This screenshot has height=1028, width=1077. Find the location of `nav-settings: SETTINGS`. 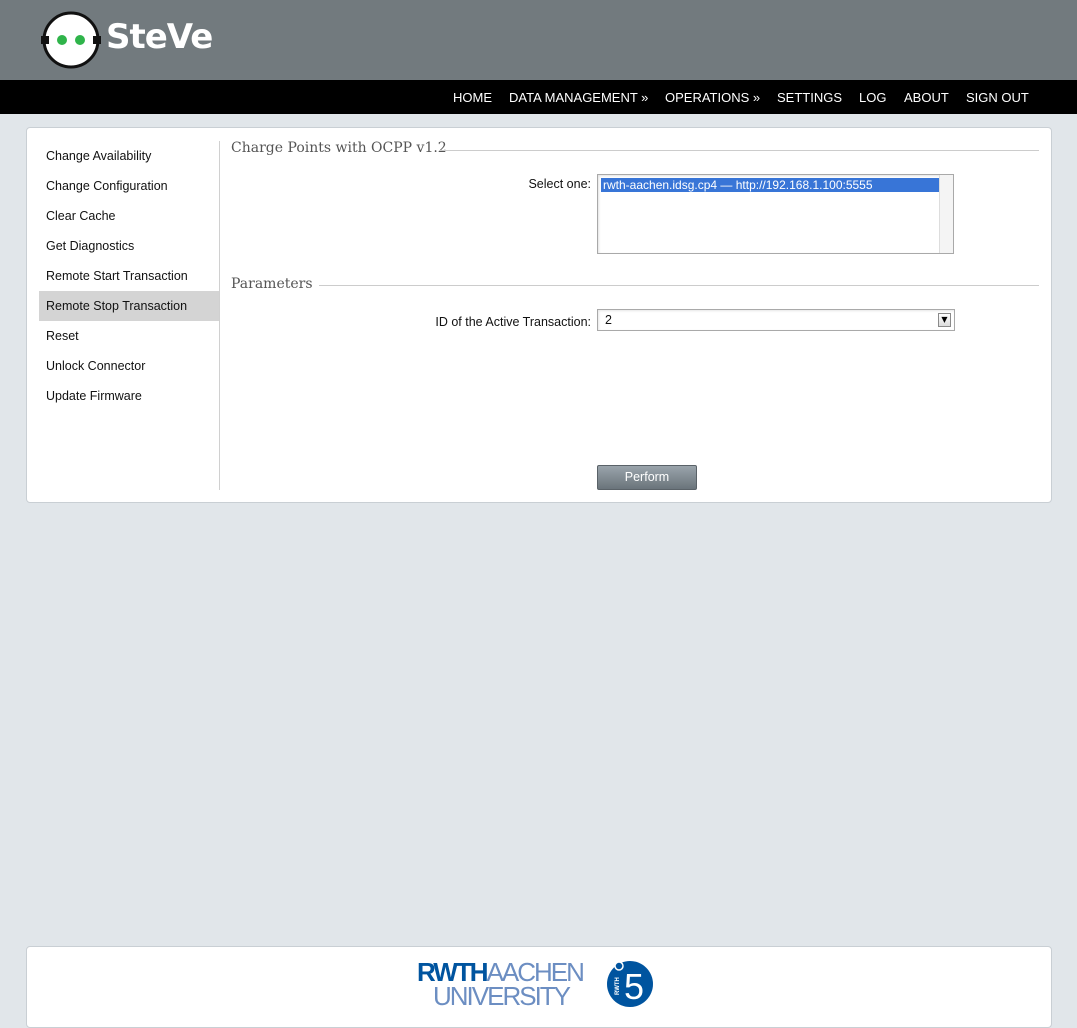

nav-settings: SETTINGS is located at coordinates (809, 97).